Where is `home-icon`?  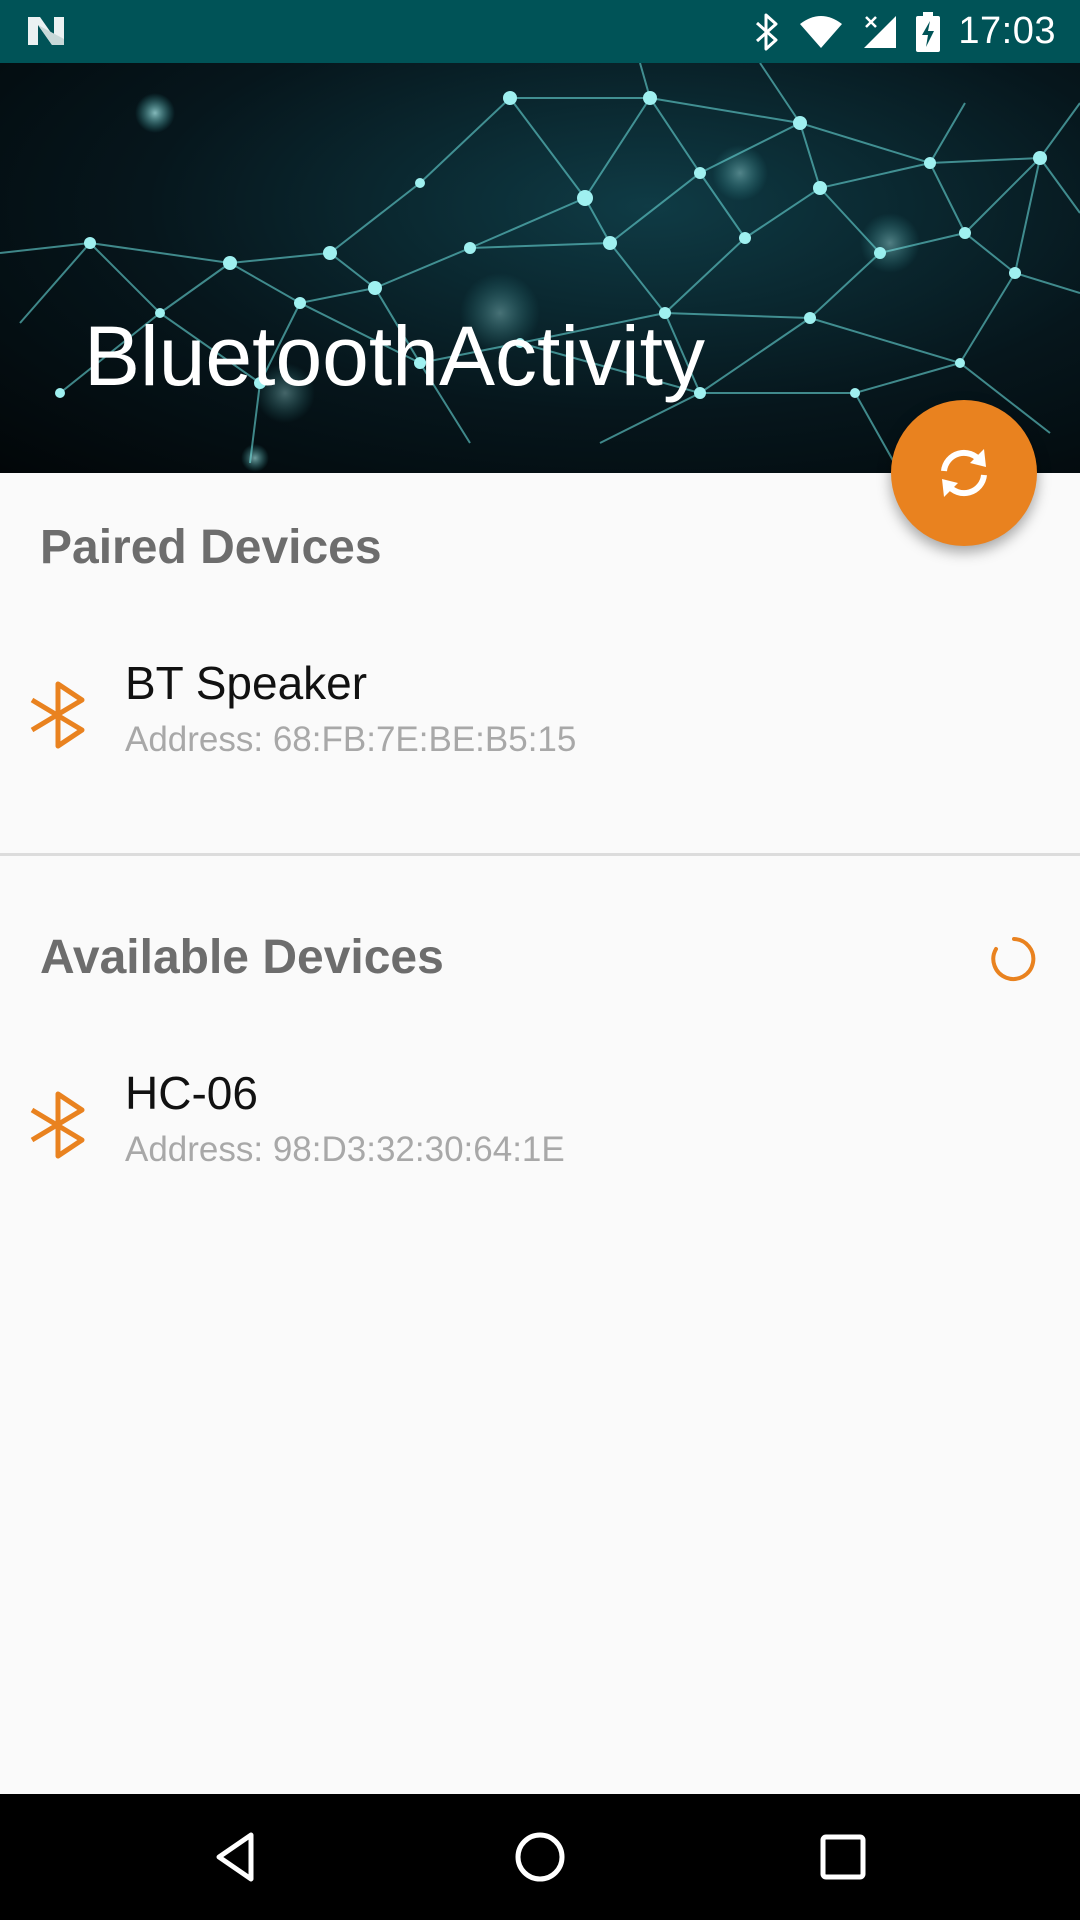 home-icon is located at coordinates (540, 1857).